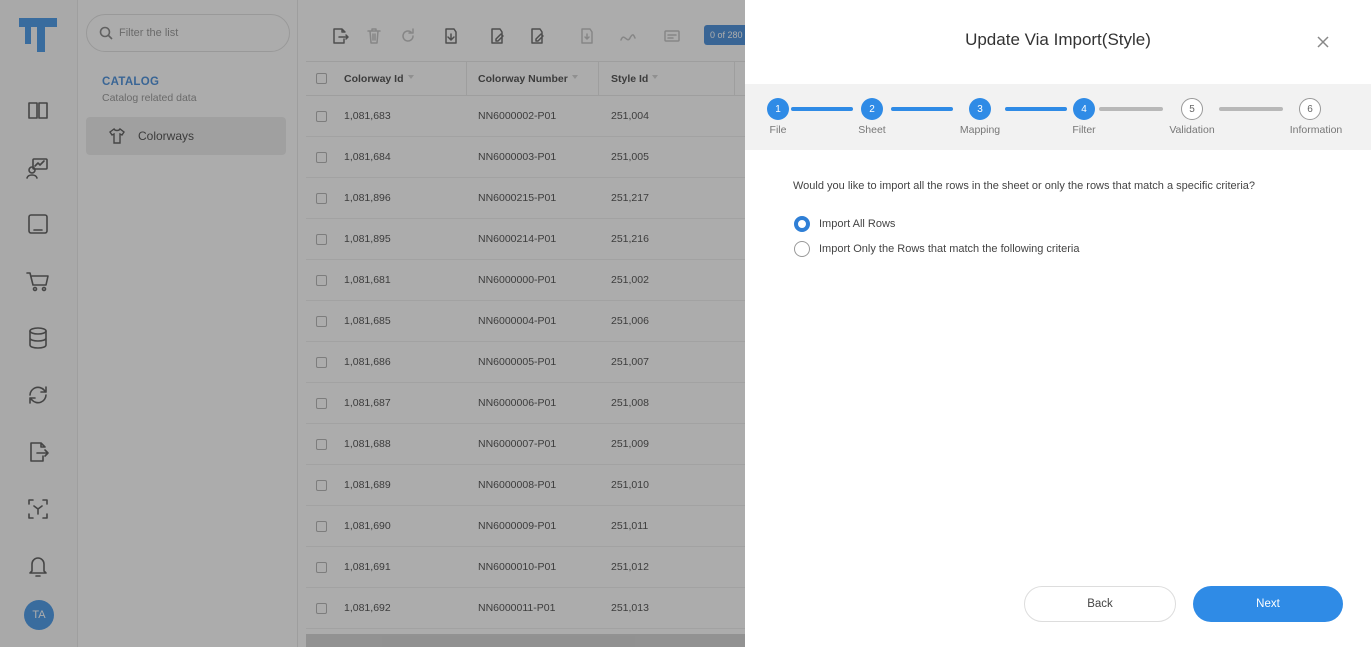 The image size is (1371, 647). Describe the element at coordinates (1323, 42) in the screenshot. I see `close-icon` at that location.